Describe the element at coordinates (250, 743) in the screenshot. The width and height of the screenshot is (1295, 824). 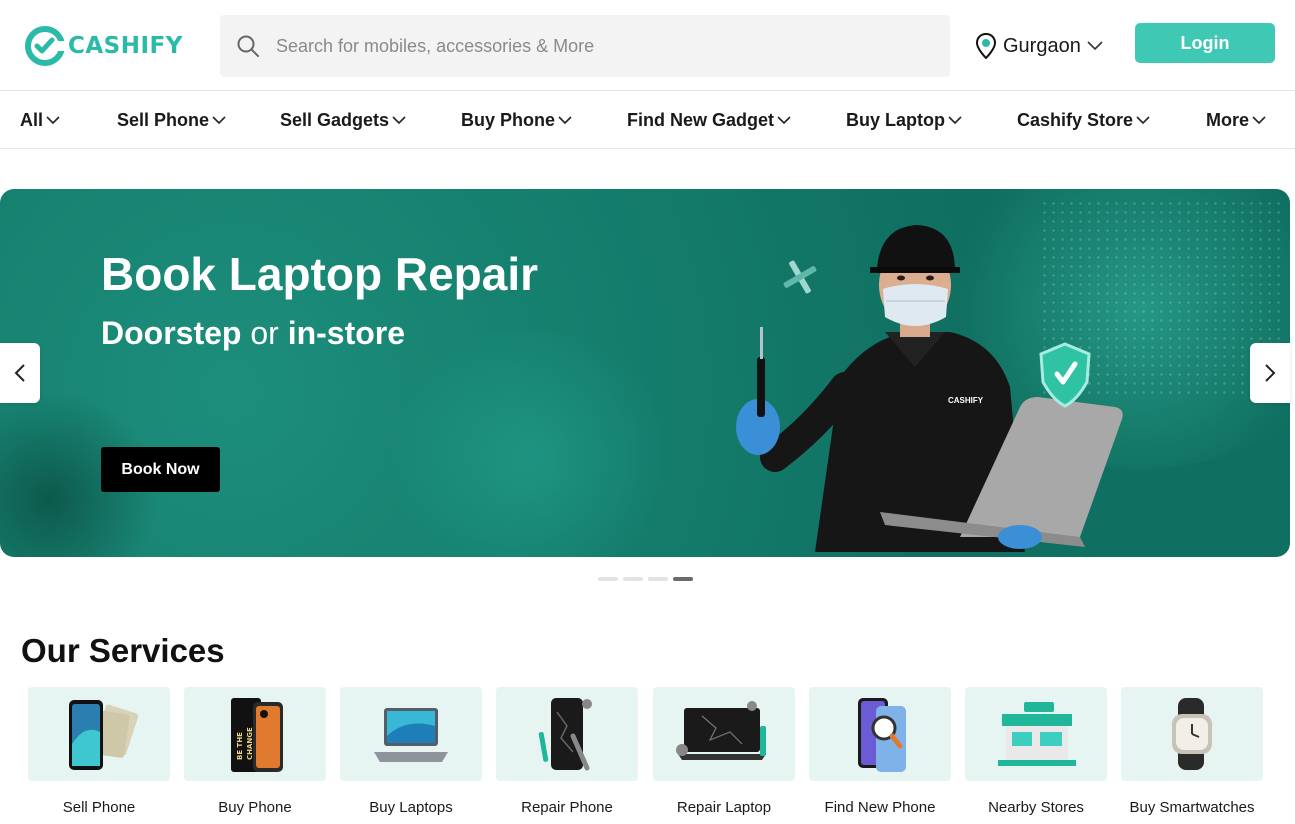
I see `svg-text: CHANGE` at that location.